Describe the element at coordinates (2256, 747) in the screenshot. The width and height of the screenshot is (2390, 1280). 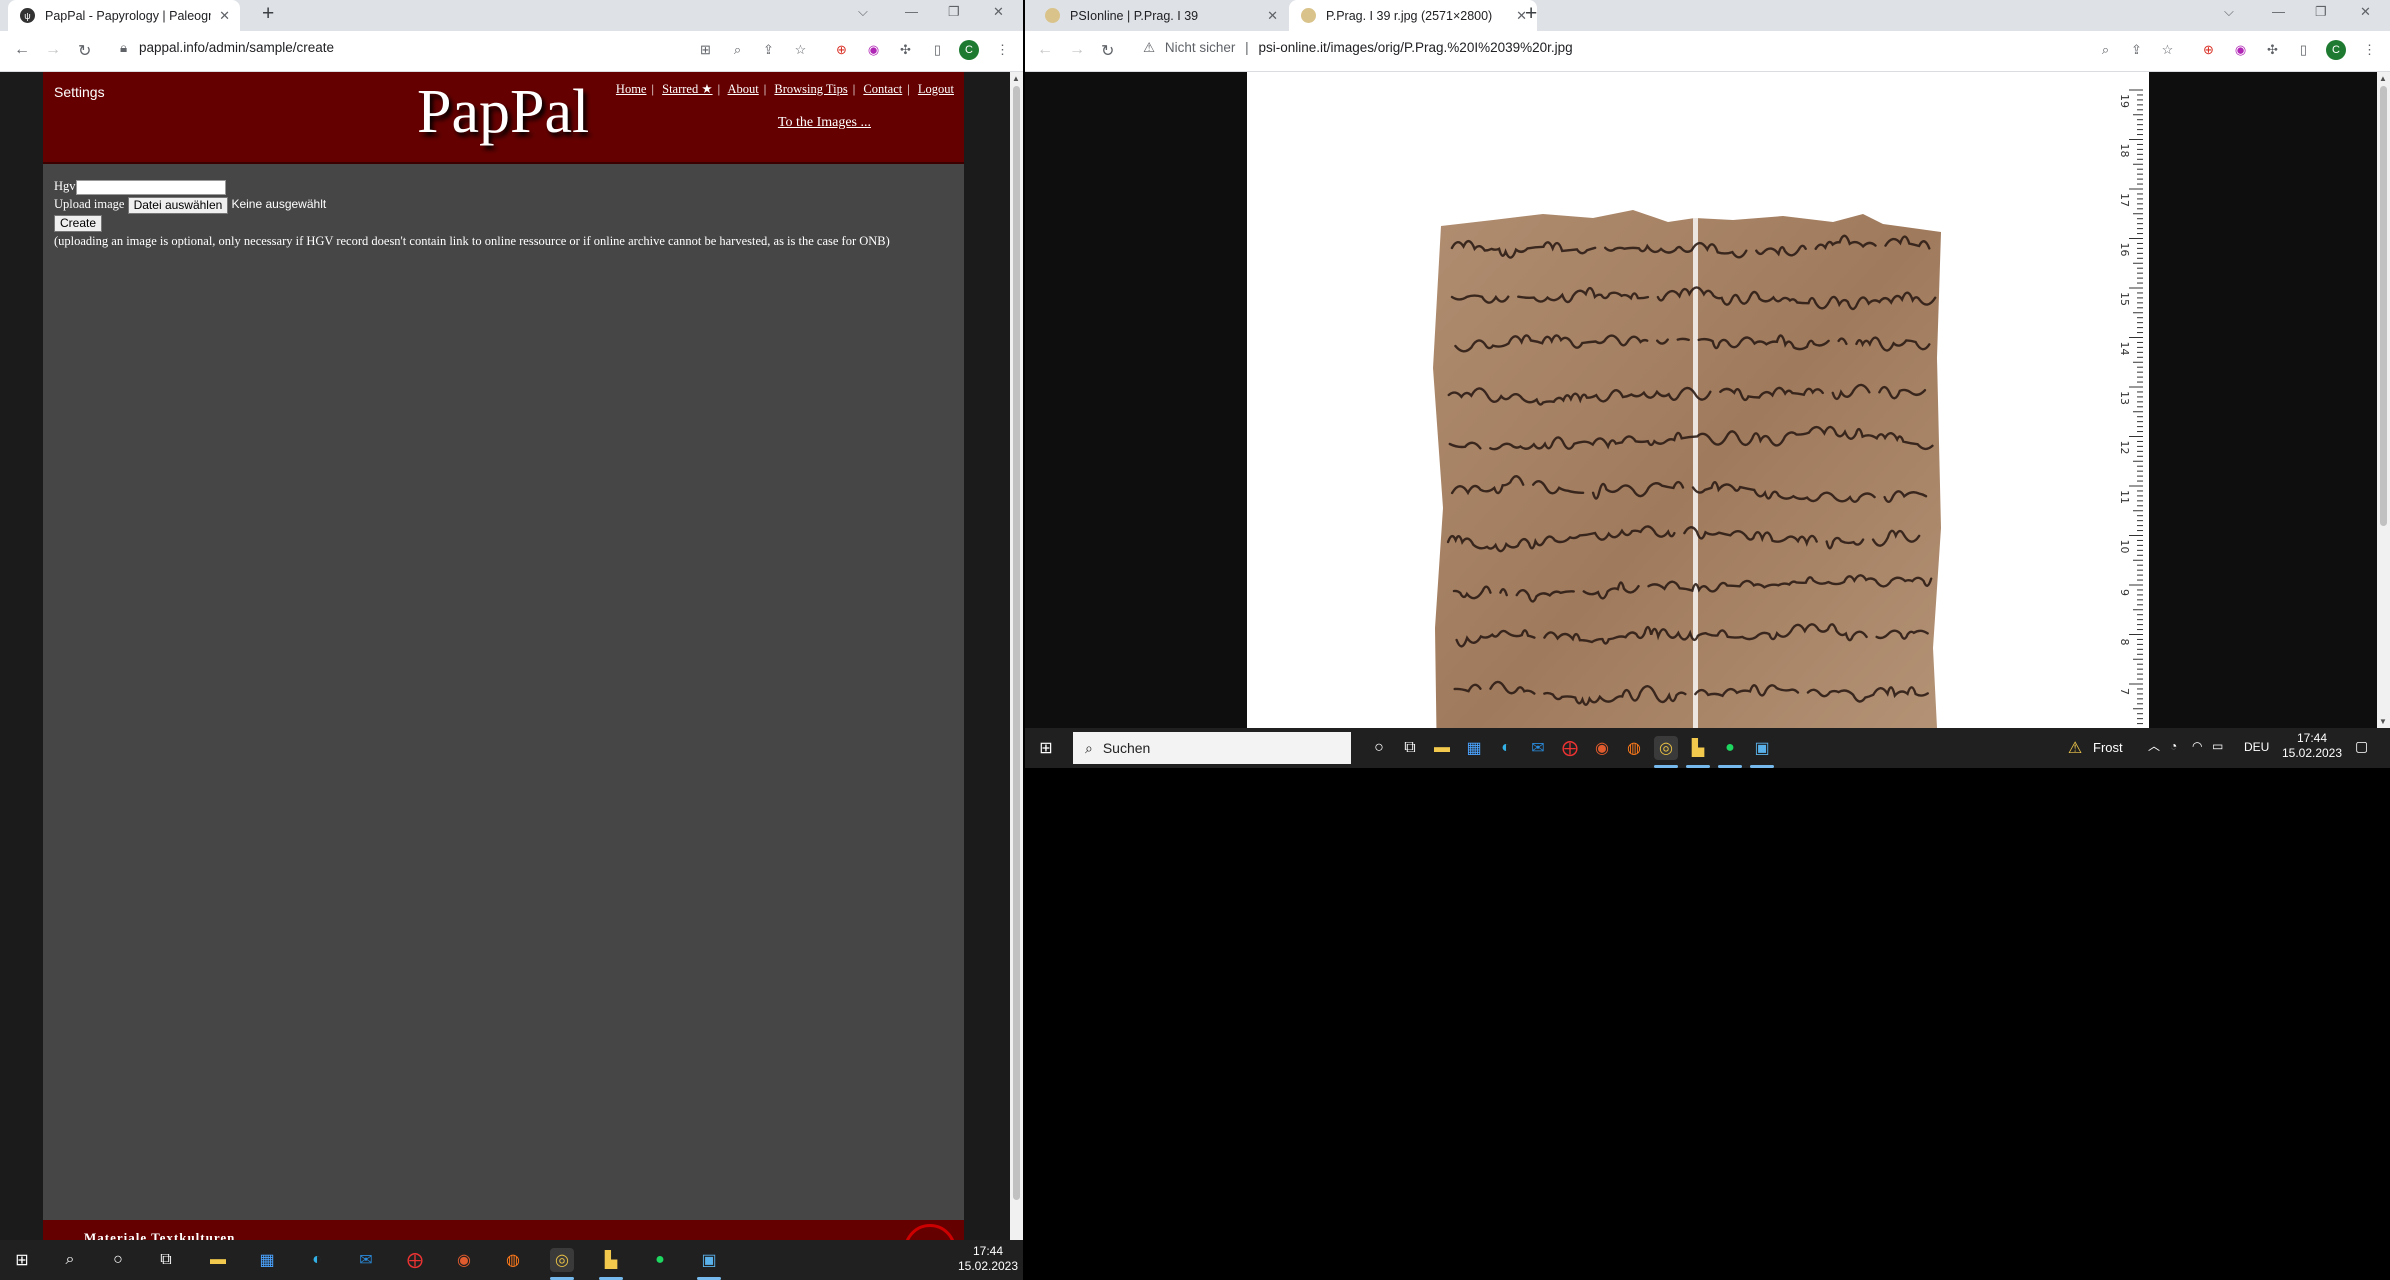
I see `language-label: DEU` at that location.